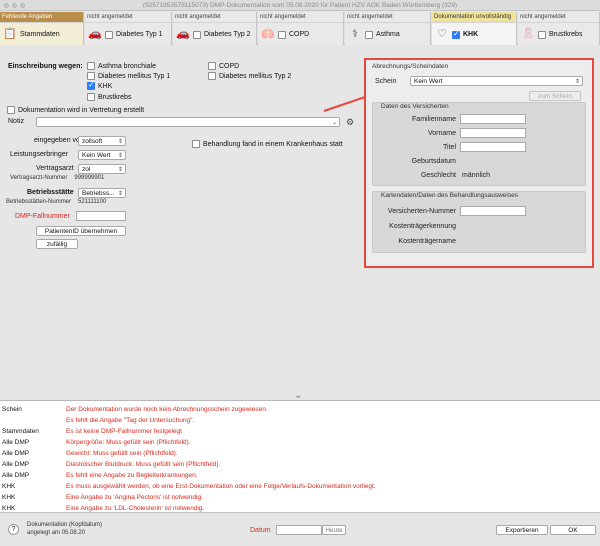 The width and height of the screenshot is (600, 546). Describe the element at coordinates (255, 76) in the screenshot. I see `program-label: Diabetes mellitus Typ 2` at that location.